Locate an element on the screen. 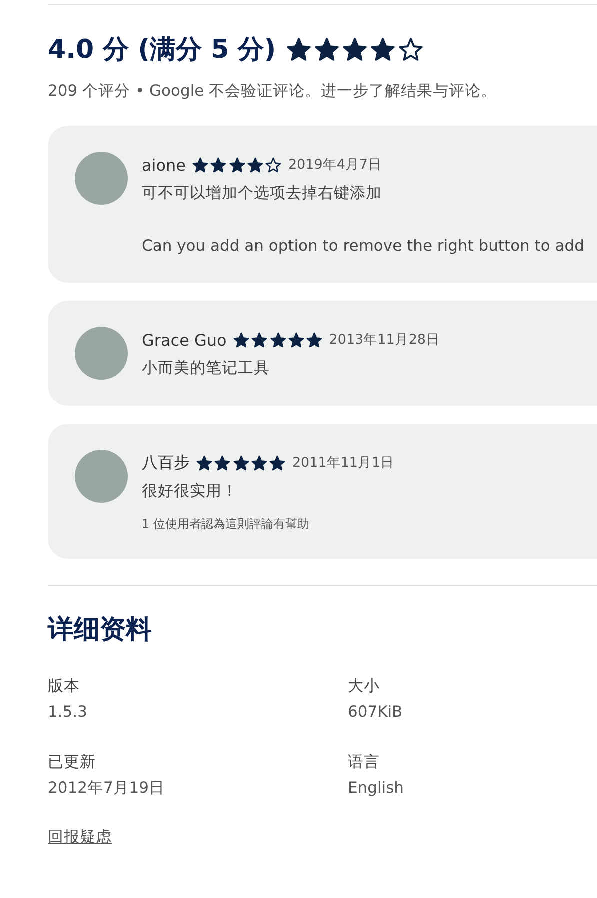 The width and height of the screenshot is (597, 898). review-date: 2011年11月1日 is located at coordinates (343, 463).